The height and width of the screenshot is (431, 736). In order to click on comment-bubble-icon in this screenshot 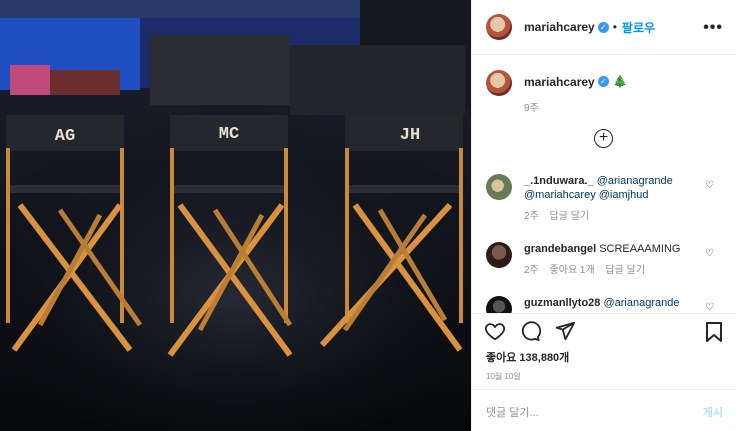, I will do `click(530, 331)`.